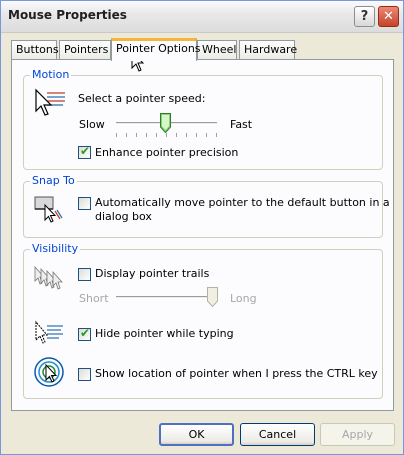 The image size is (404, 455). Describe the element at coordinates (51, 74) in the screenshot. I see `motion-group-label: Motion` at that location.